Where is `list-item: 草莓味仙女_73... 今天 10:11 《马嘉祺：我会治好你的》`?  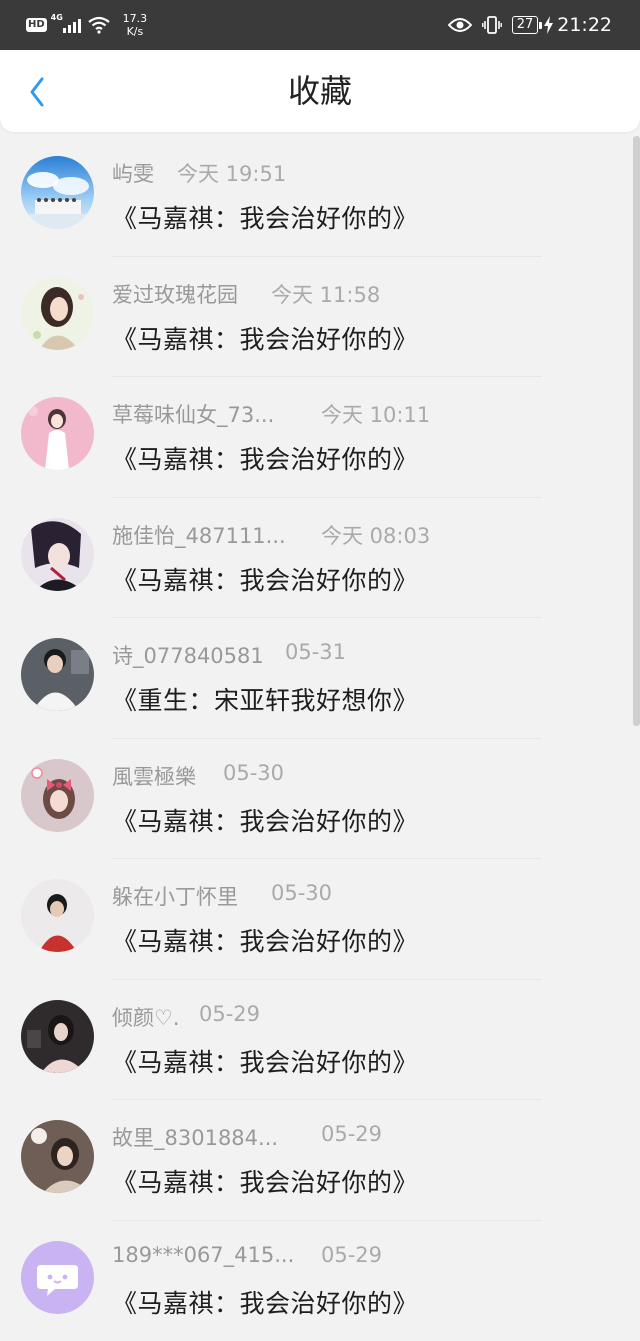 list-item: 草莓味仙女_73... 今天 10:11 《马嘉祺：我会治好你的》 is located at coordinates (316, 437).